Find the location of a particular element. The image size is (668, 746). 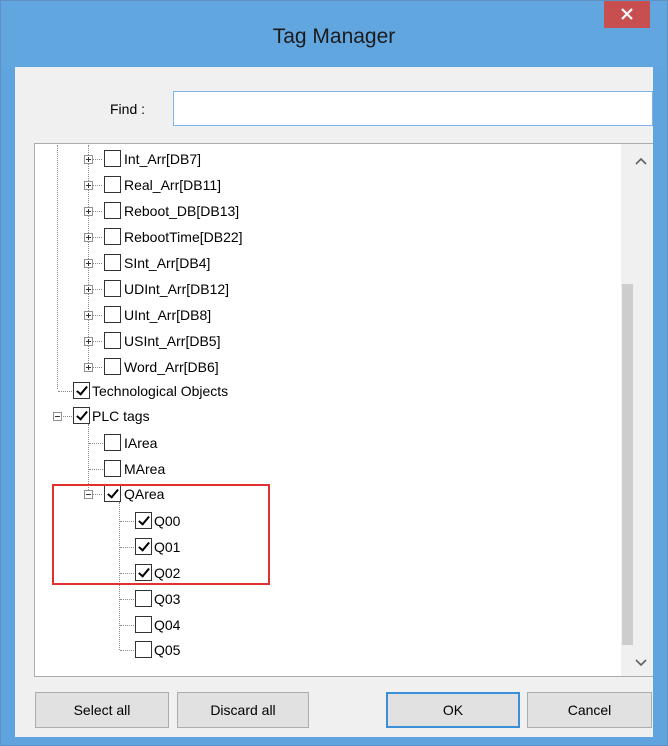

select-all-button: Select all is located at coordinates (102, 710).